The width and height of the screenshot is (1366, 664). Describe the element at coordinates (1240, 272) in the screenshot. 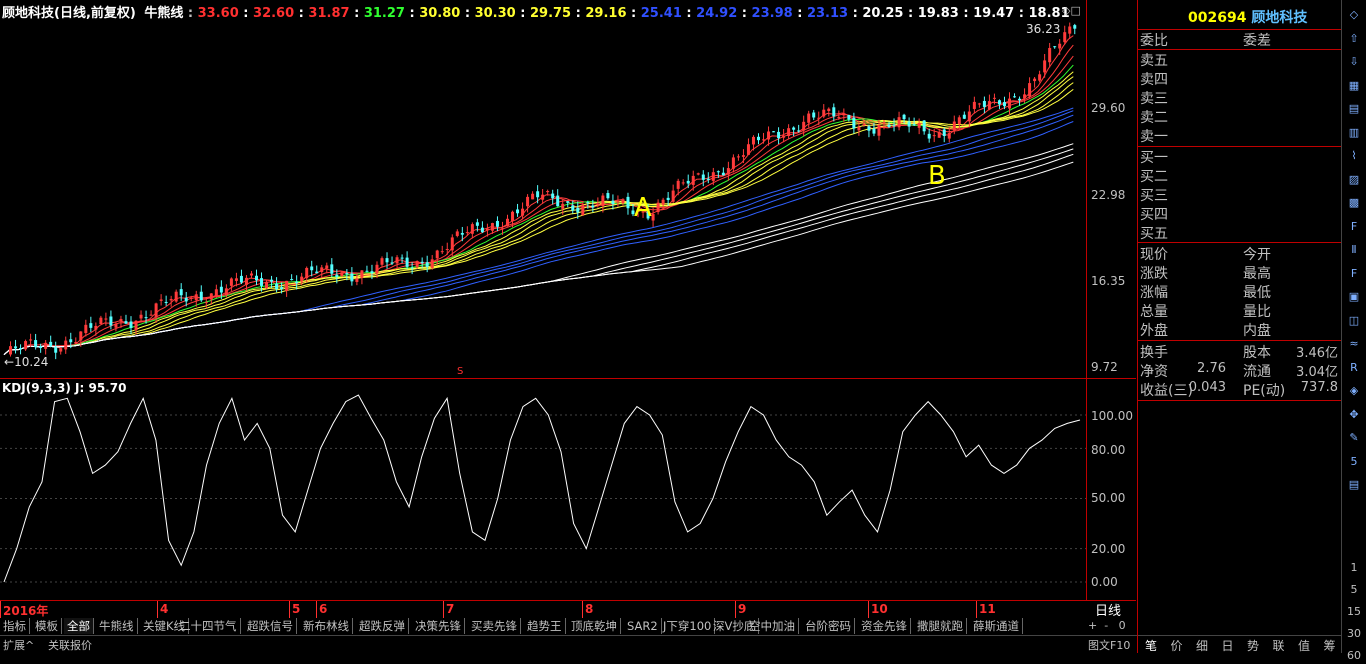

I see `stat-row: 涨跌 最高` at that location.